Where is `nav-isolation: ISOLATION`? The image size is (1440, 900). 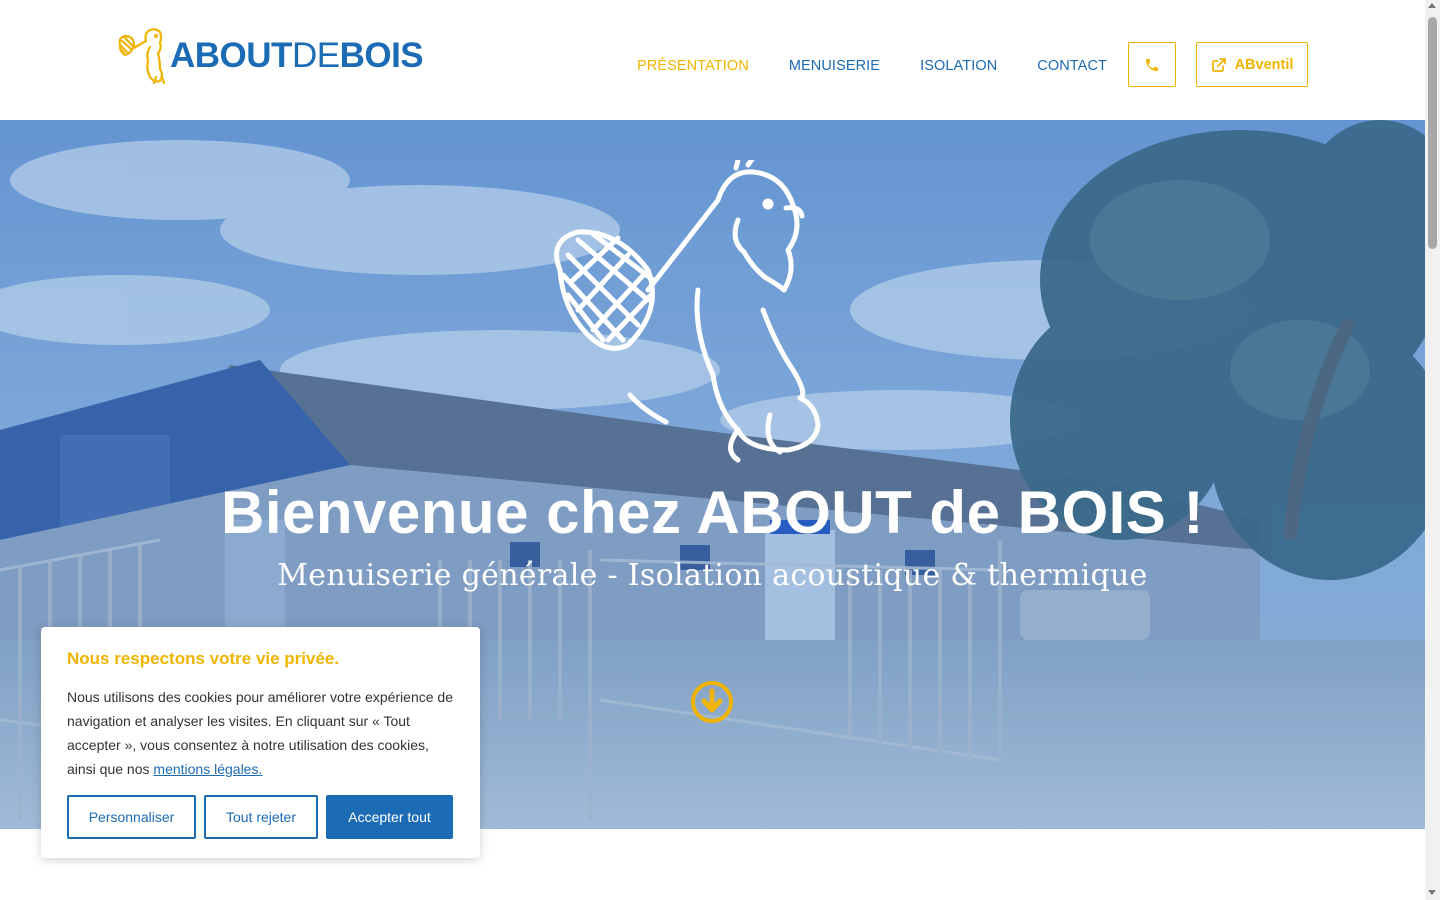 nav-isolation: ISOLATION is located at coordinates (958, 66).